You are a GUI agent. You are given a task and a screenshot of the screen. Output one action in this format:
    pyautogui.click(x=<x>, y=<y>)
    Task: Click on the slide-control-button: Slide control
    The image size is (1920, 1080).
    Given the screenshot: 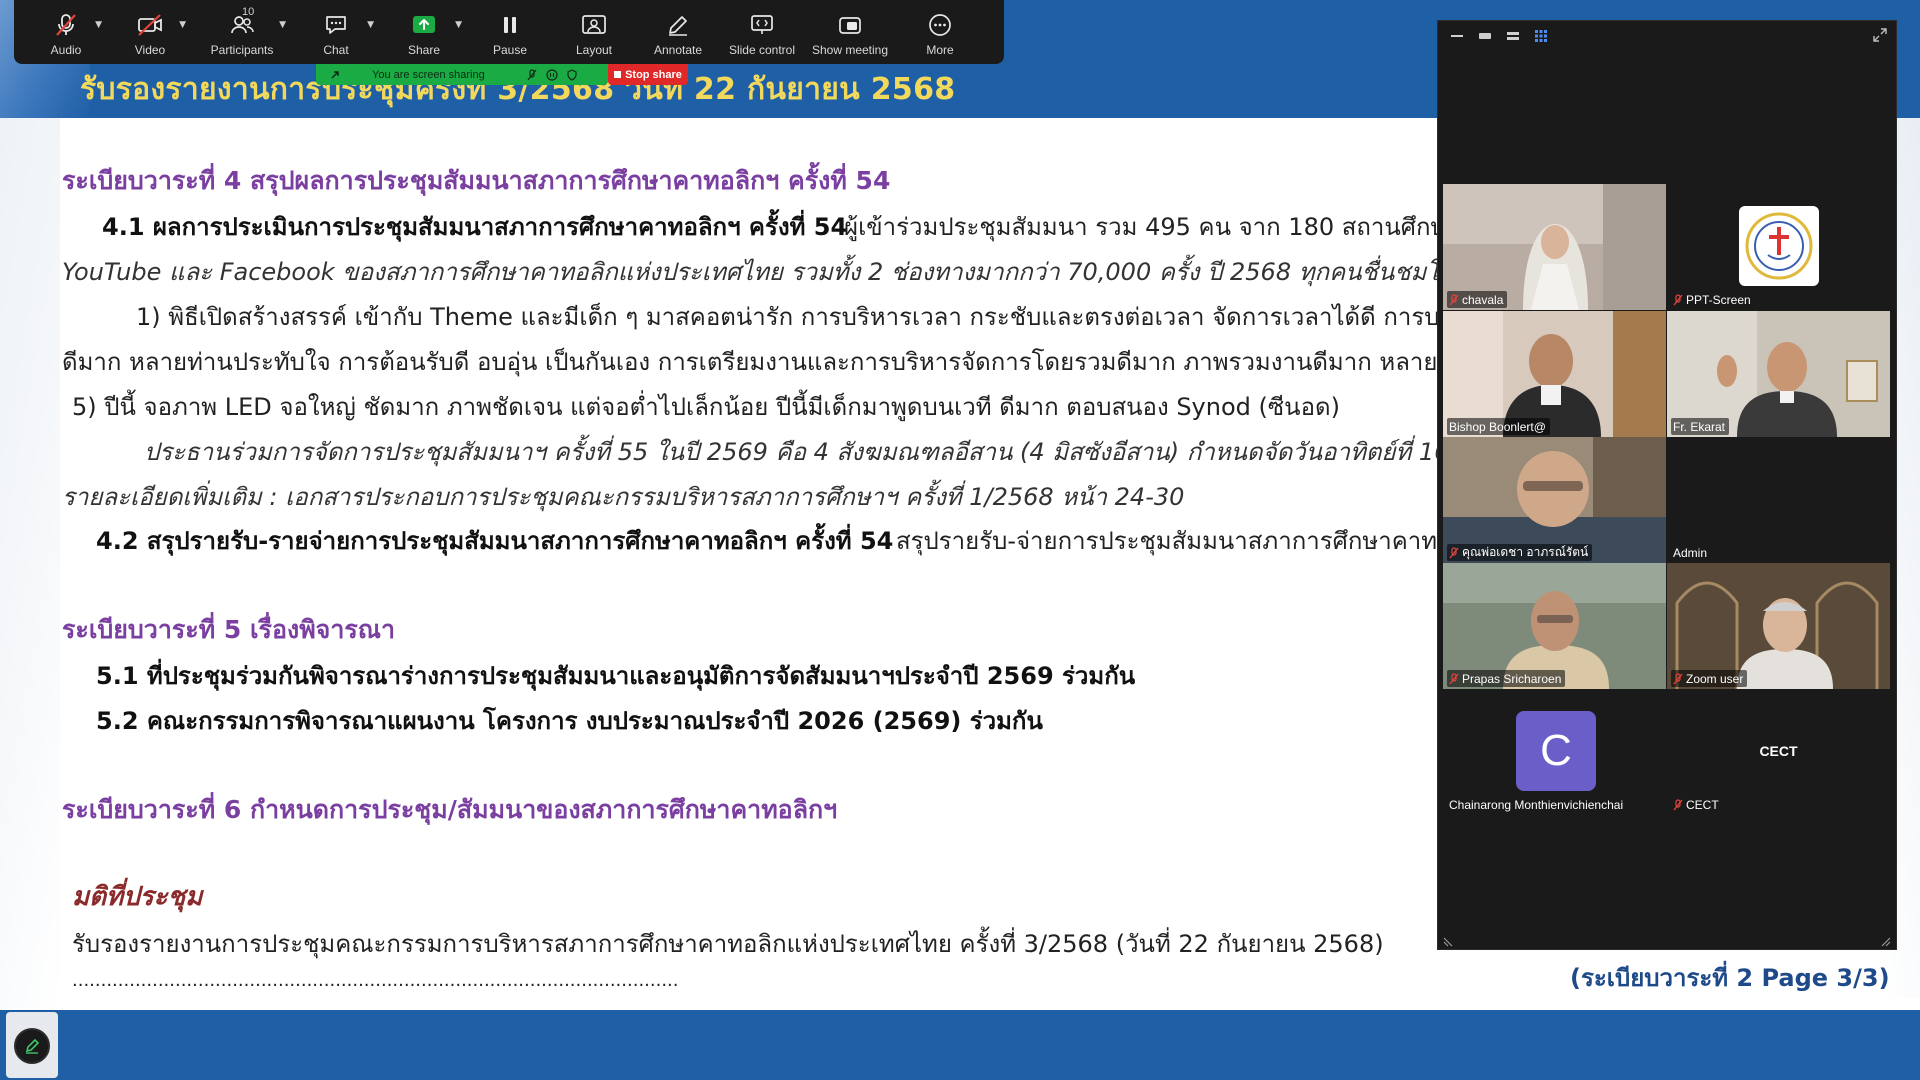 What is the action you would take?
    pyautogui.click(x=762, y=32)
    